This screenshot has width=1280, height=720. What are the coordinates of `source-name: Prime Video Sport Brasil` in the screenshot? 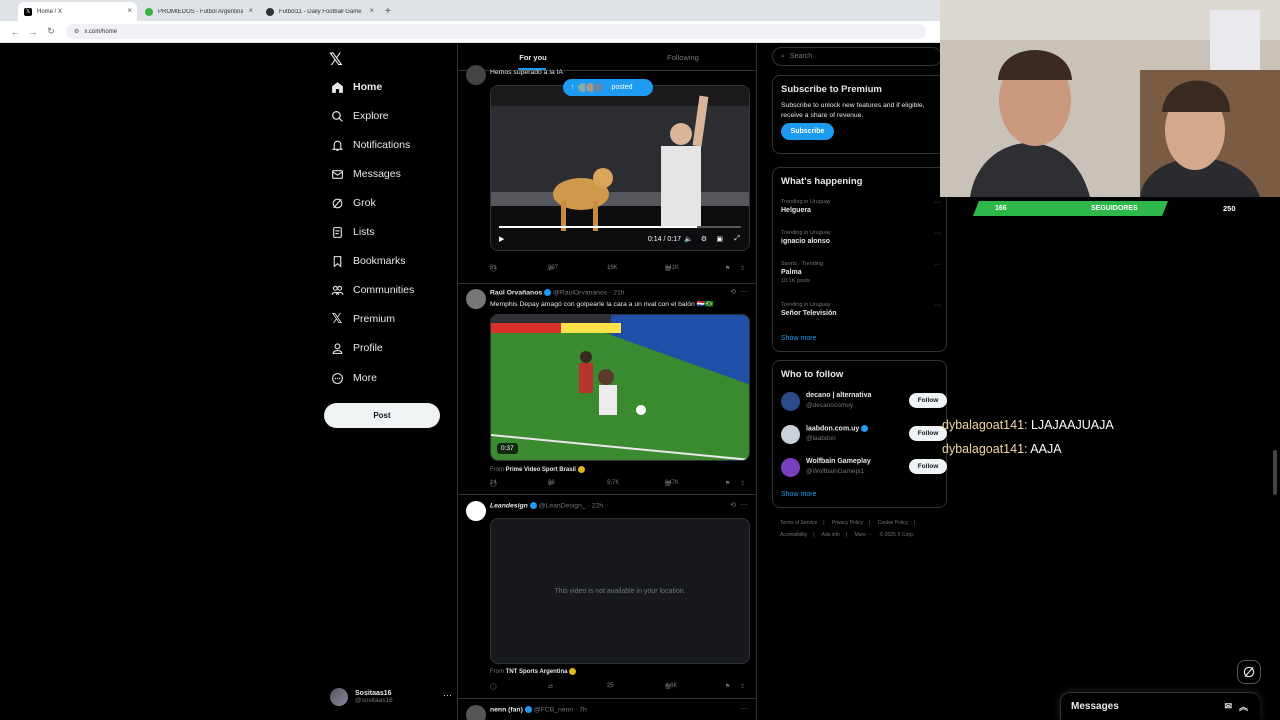 It's located at (541, 470).